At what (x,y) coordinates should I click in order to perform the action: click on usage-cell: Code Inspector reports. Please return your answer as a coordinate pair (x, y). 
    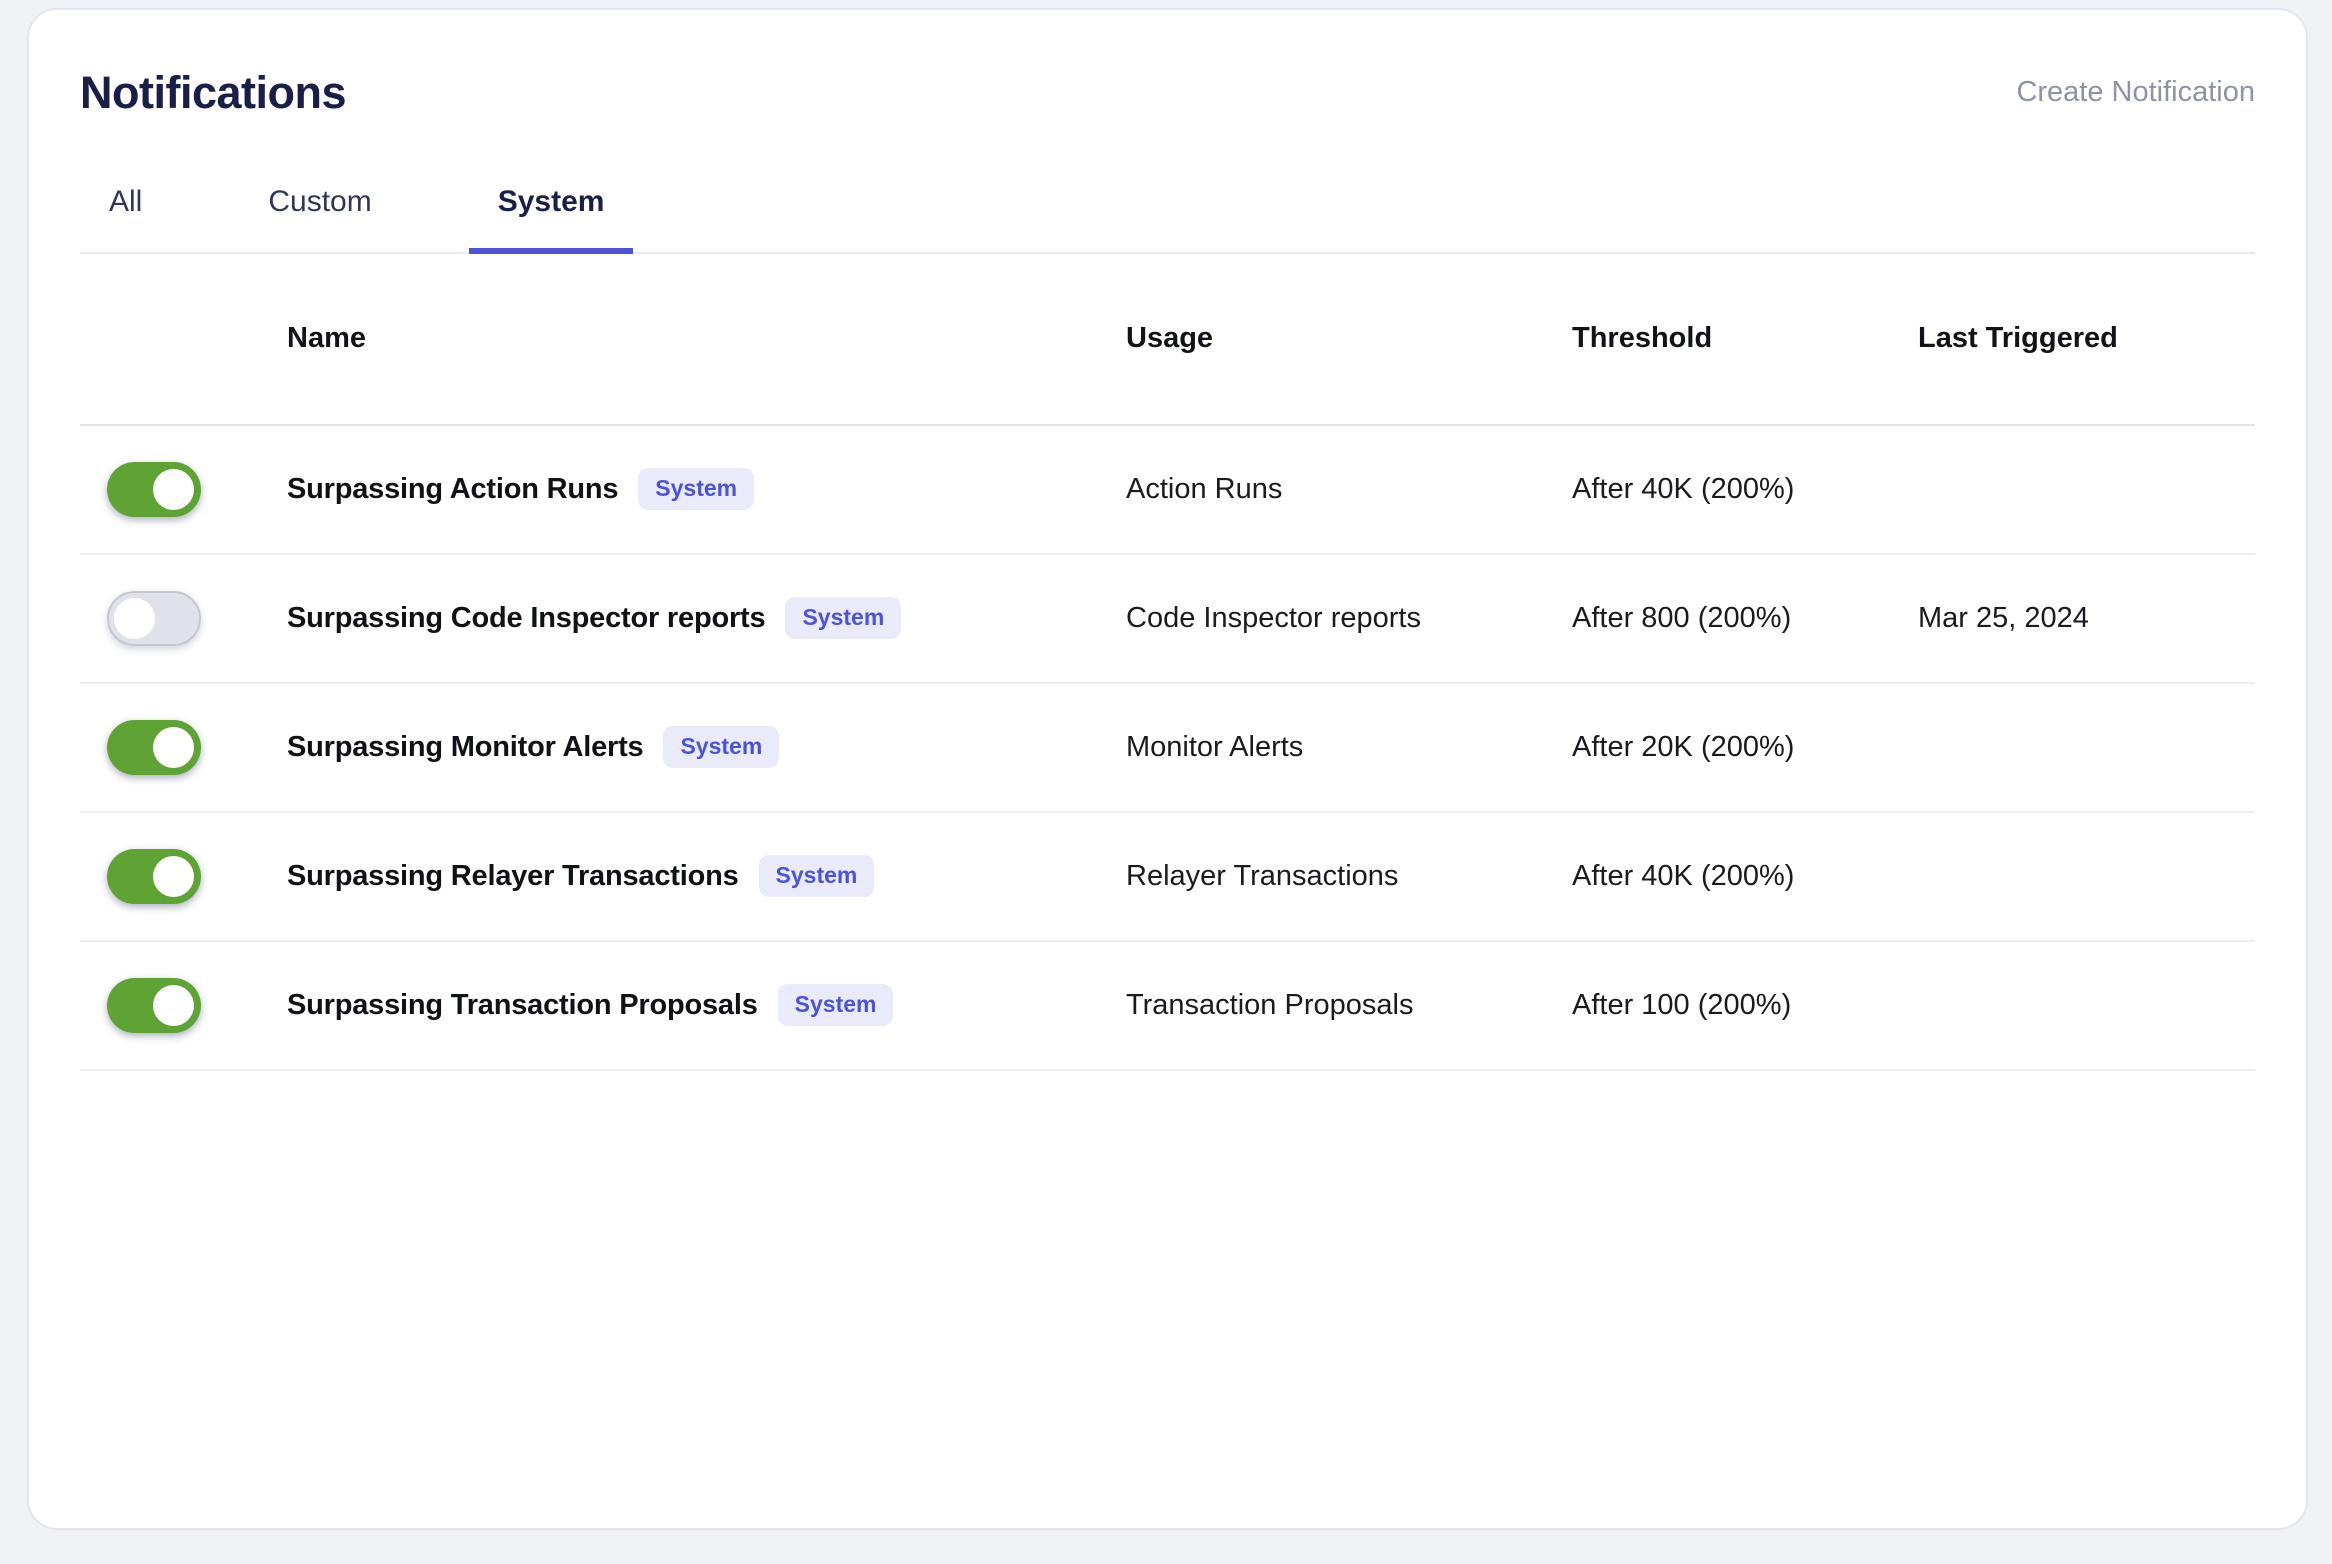
    Looking at the image, I should click on (1273, 617).